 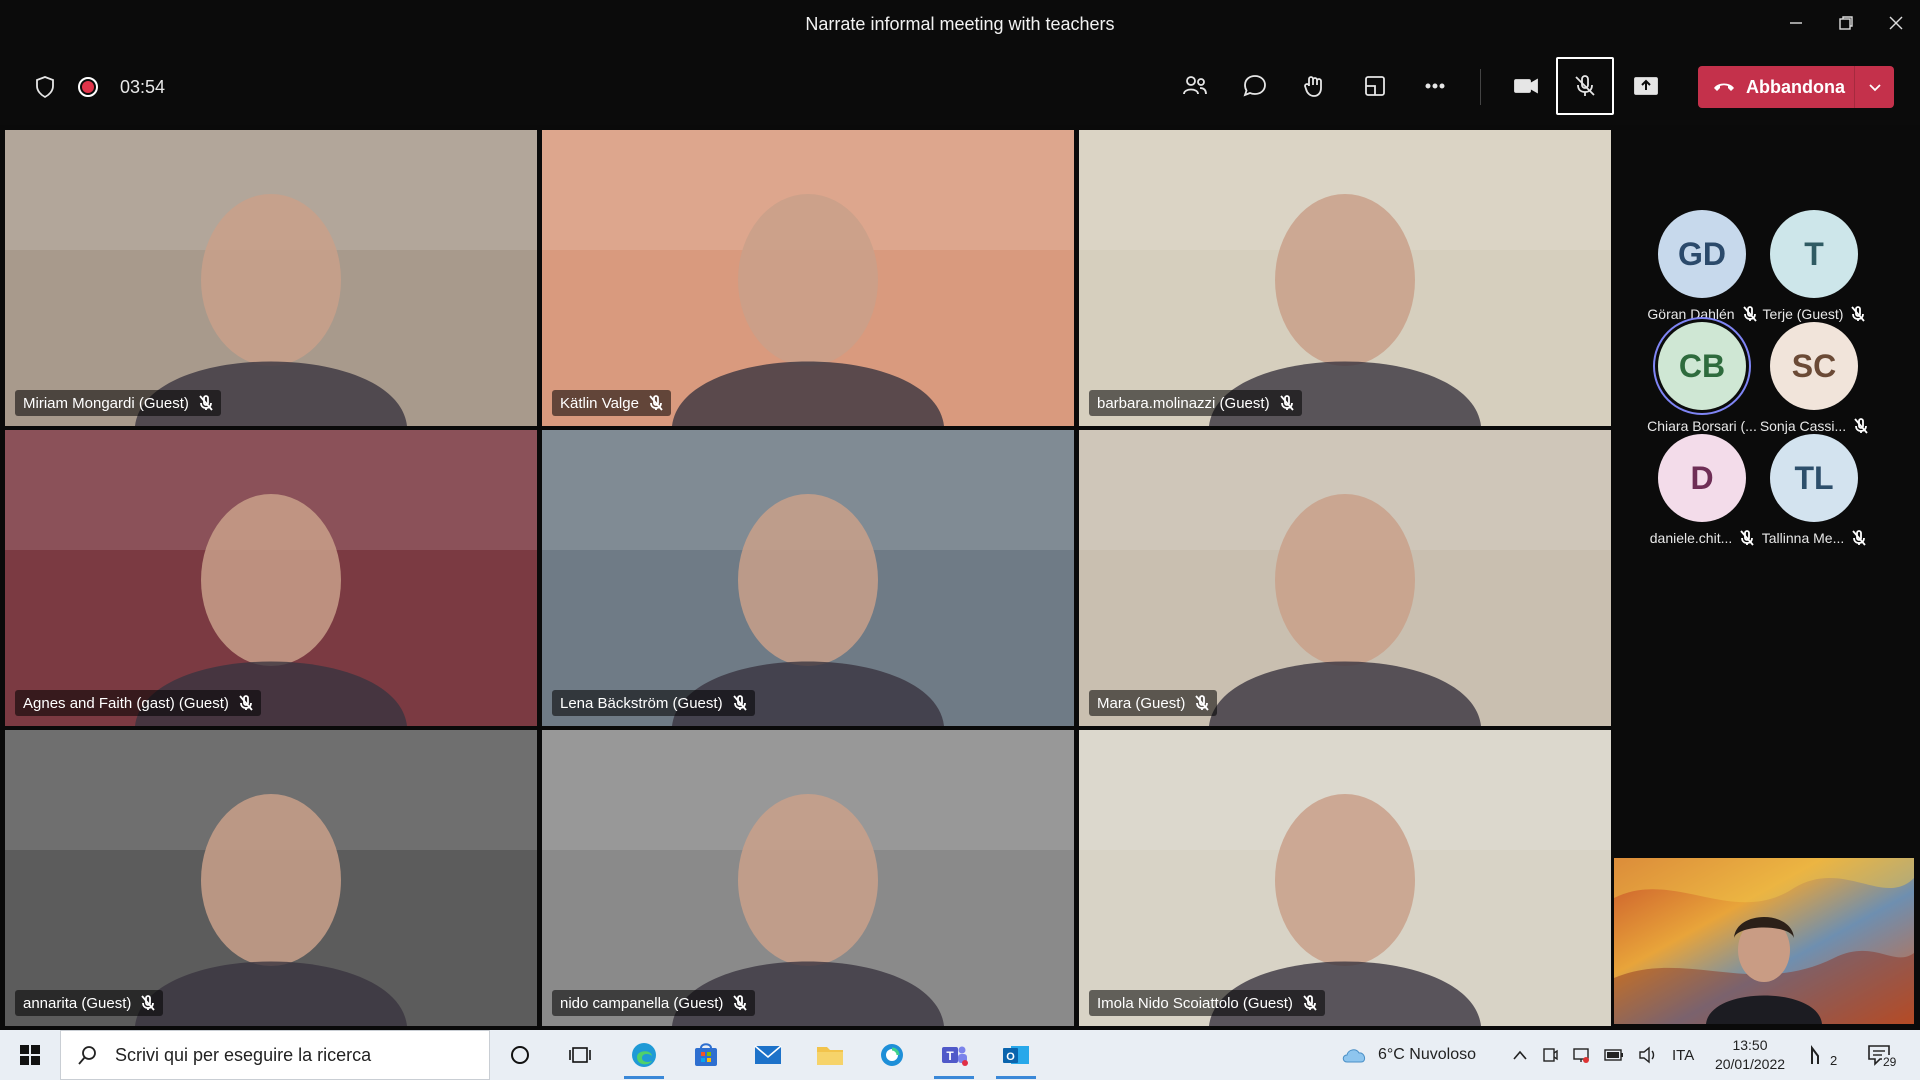 I want to click on chevron-up-icon, so click(x=1520, y=1055).